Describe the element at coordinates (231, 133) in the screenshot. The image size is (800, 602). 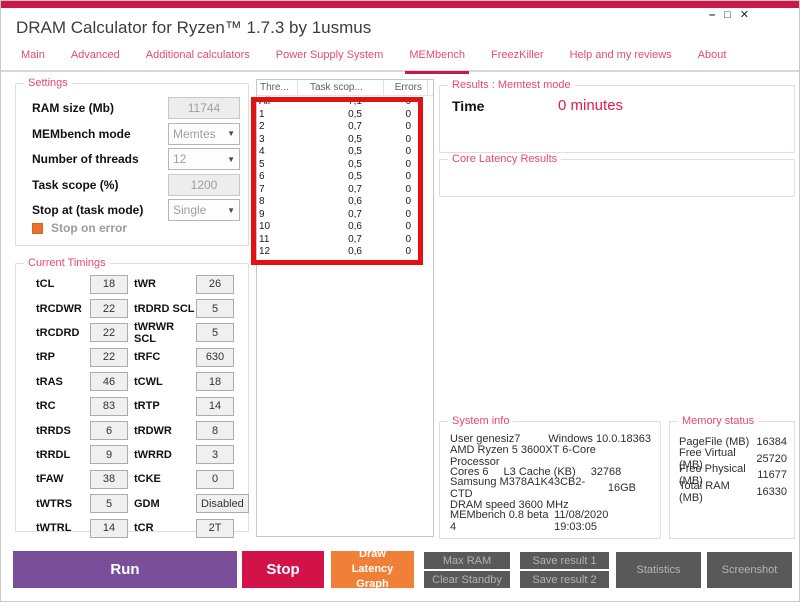
I see `chevron-down-icon: ▼` at that location.